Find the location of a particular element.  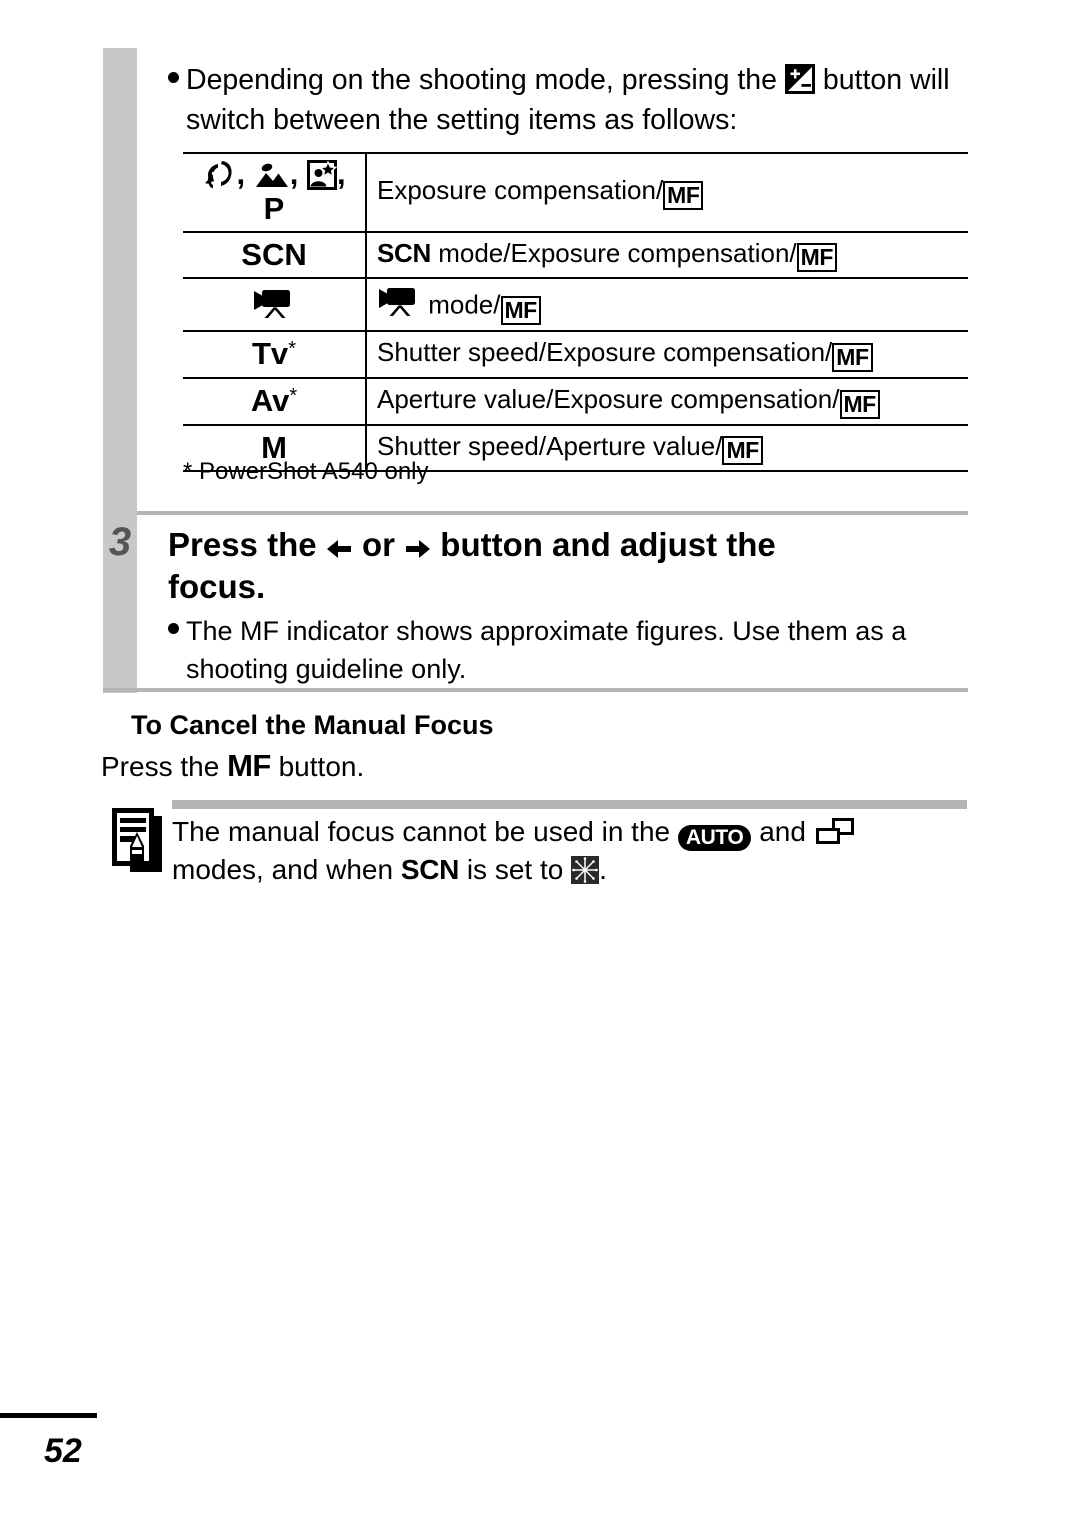

desc-text: Exposure compensation/ is located at coordinates (520, 189).